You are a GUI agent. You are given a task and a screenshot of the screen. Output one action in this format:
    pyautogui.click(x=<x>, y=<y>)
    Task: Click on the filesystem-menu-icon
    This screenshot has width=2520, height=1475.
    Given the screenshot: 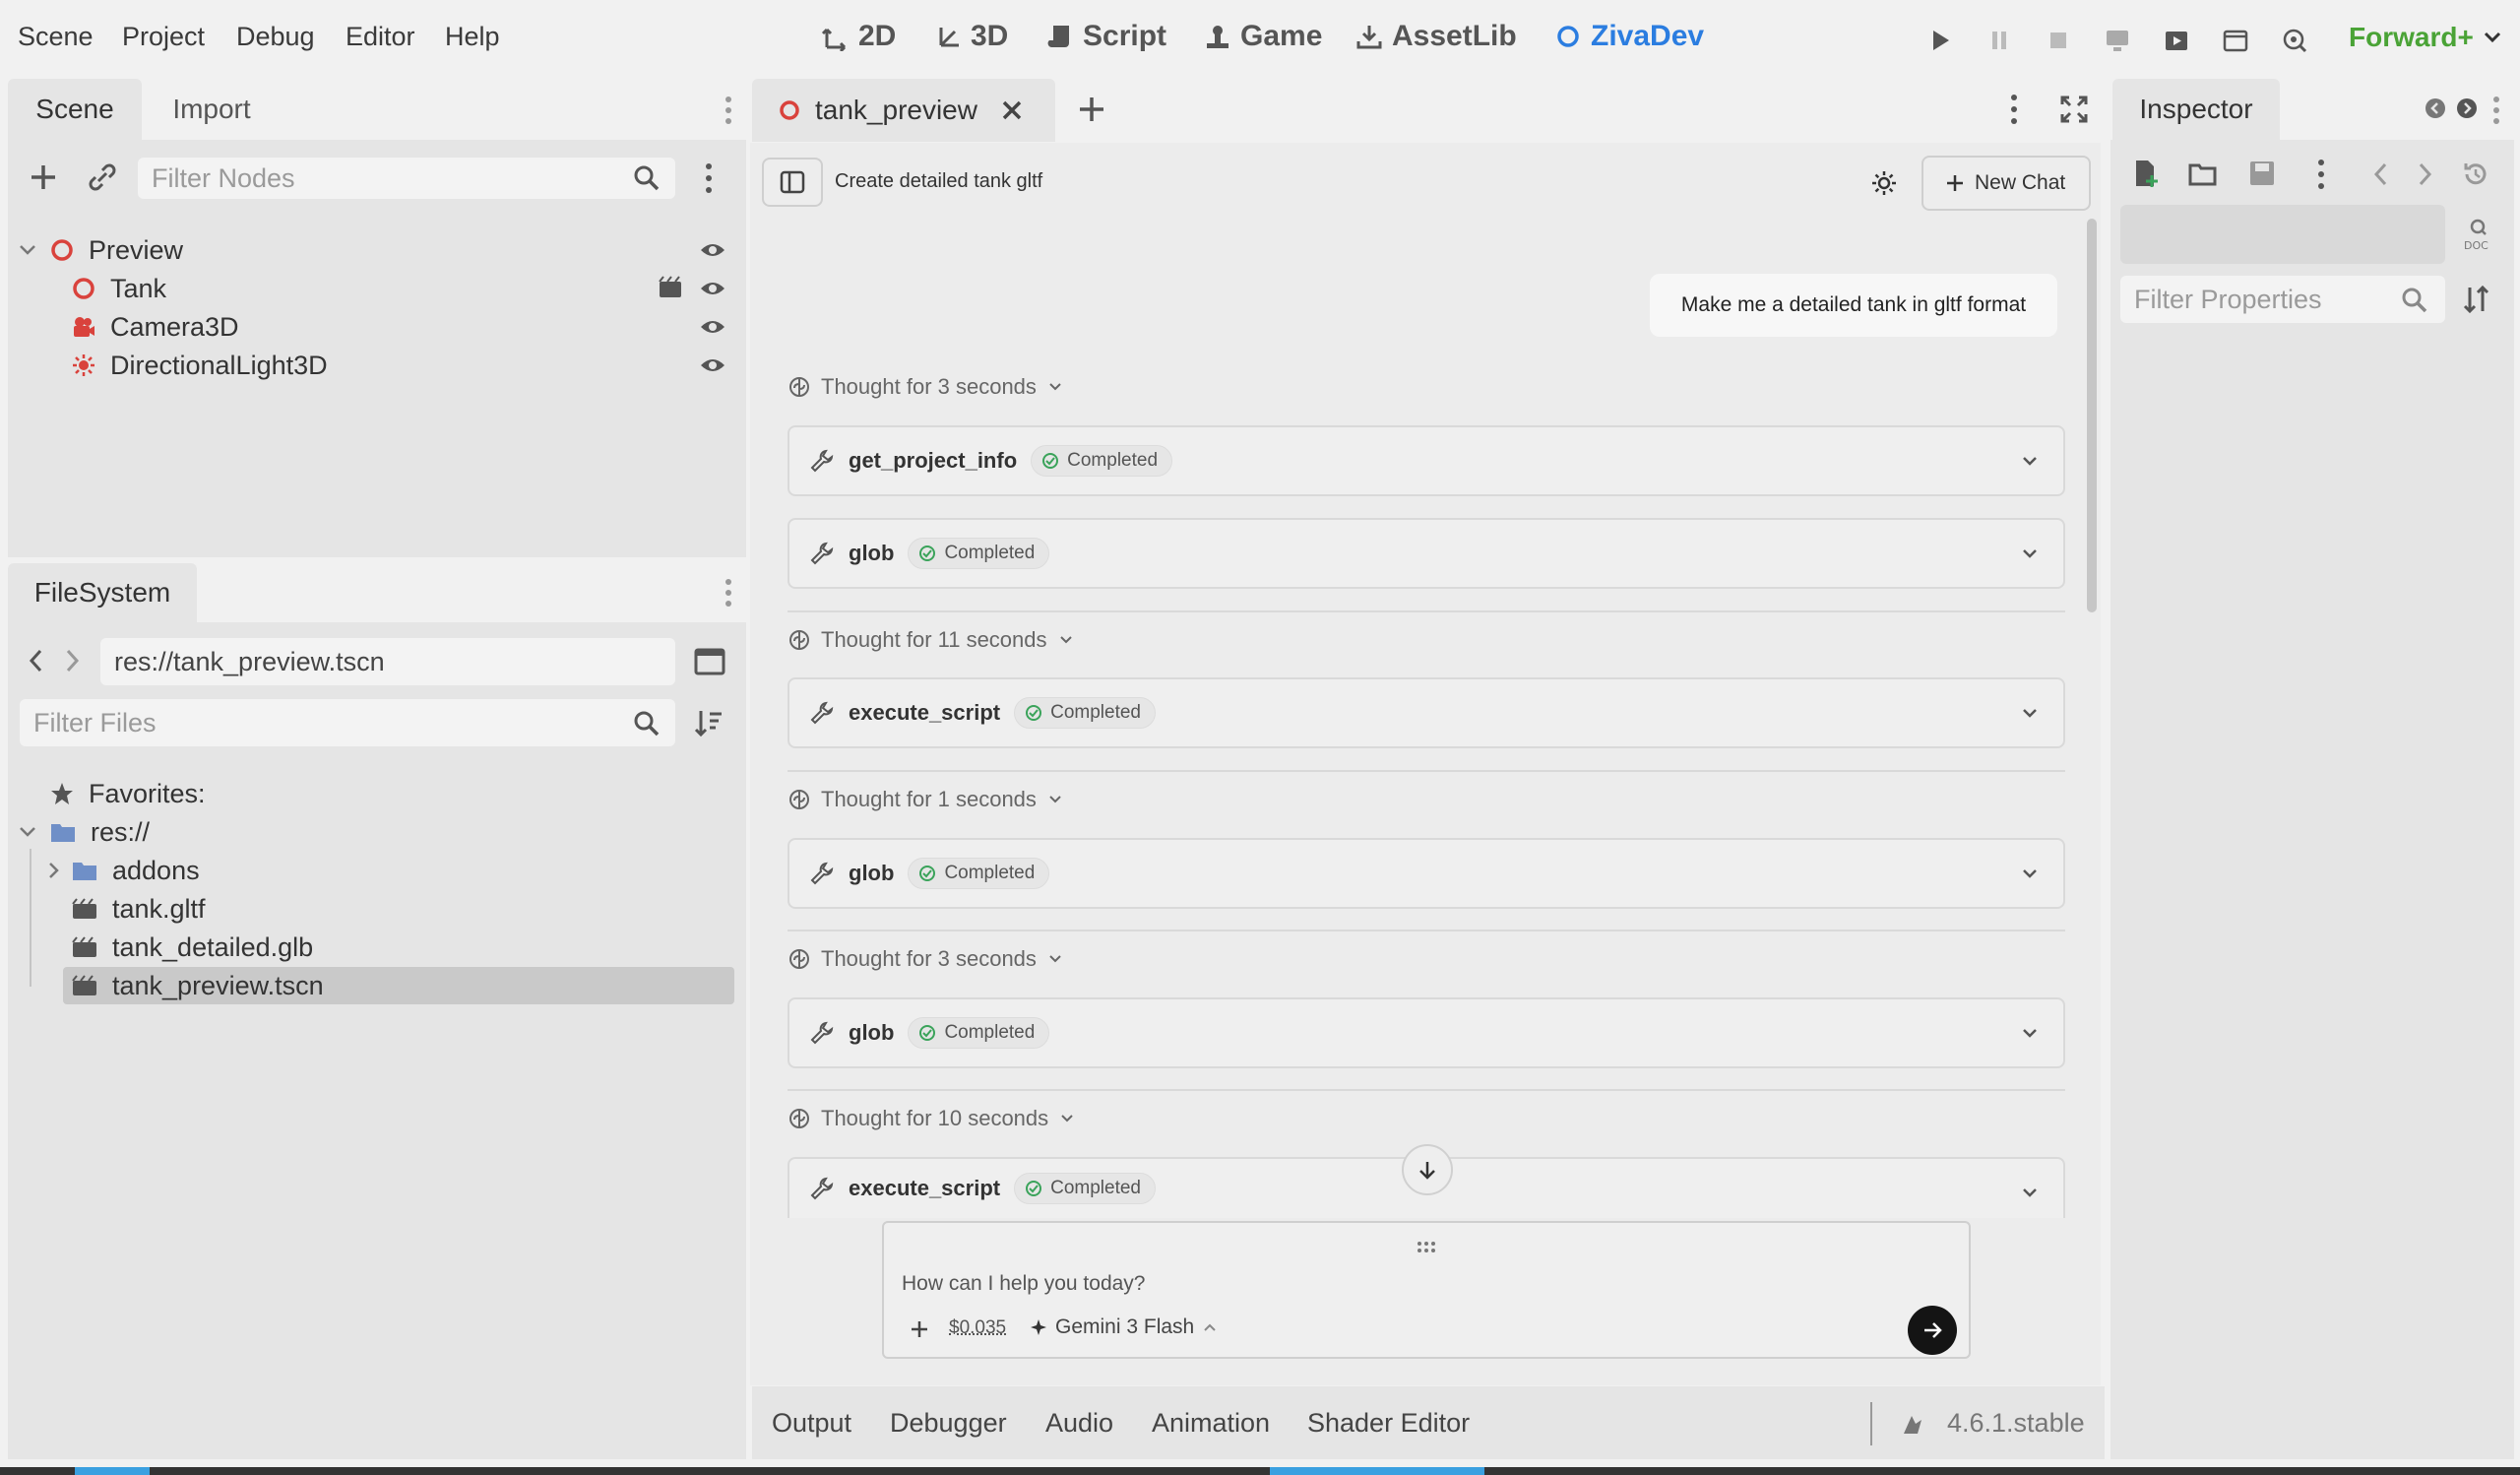 What is the action you would take?
    pyautogui.click(x=728, y=593)
    